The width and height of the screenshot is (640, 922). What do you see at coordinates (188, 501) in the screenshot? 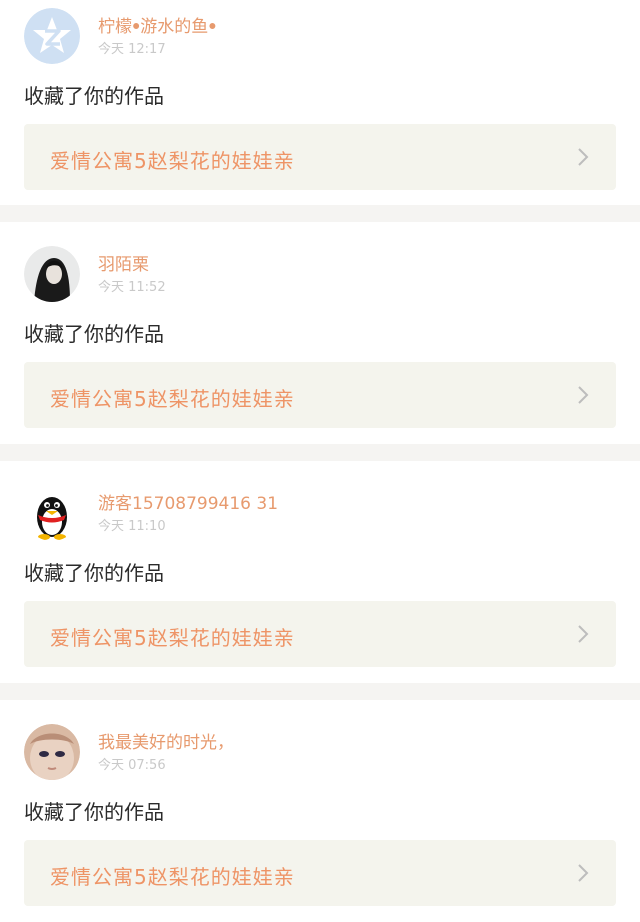
I see `username: 游客15708799416 31` at bounding box center [188, 501].